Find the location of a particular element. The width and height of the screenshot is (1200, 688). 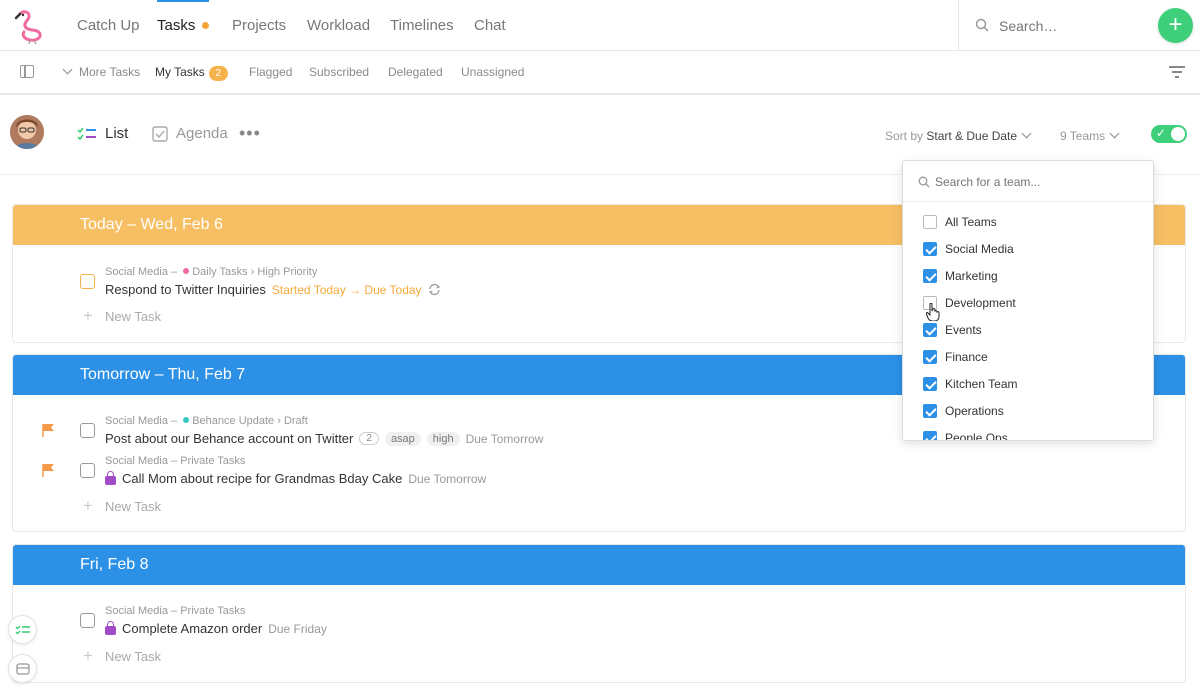

check-icon: ✓ is located at coordinates (1161, 133).